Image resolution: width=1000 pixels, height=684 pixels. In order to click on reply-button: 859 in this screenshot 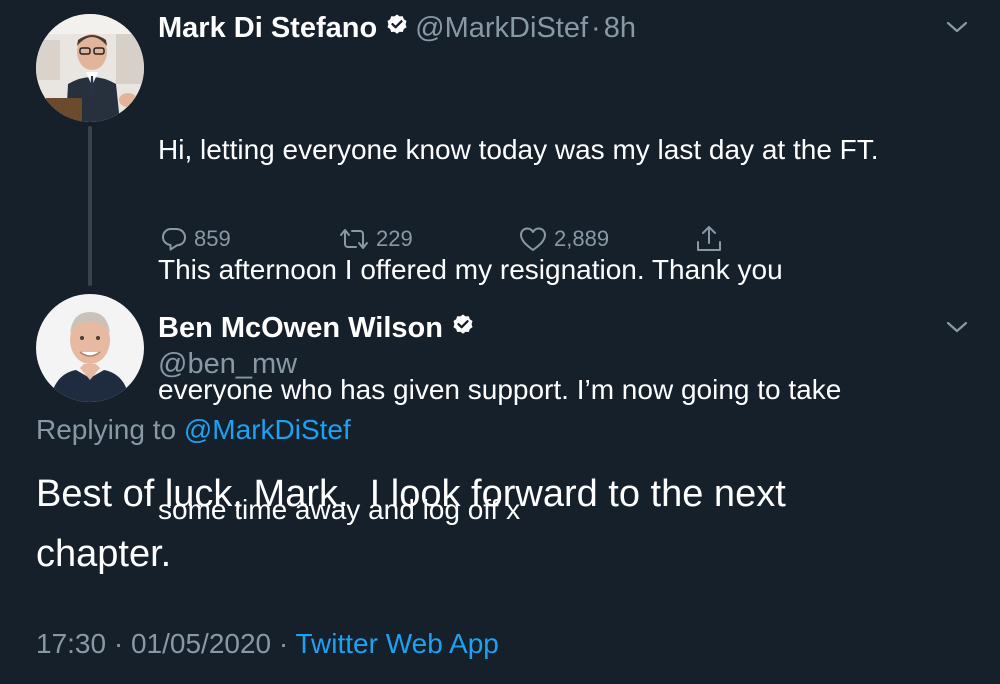, I will do `click(195, 239)`.